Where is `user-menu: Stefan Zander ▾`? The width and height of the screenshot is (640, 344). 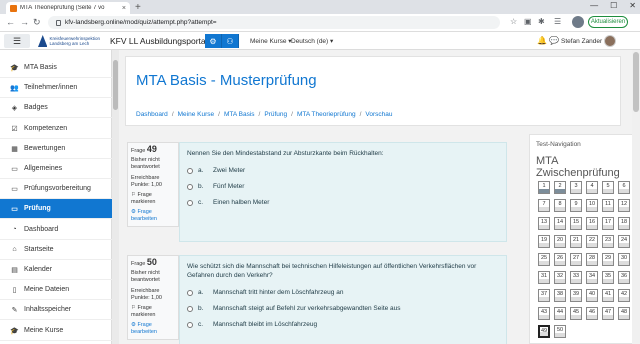
user-menu: Stefan Zander ▾ is located at coordinates (584, 41).